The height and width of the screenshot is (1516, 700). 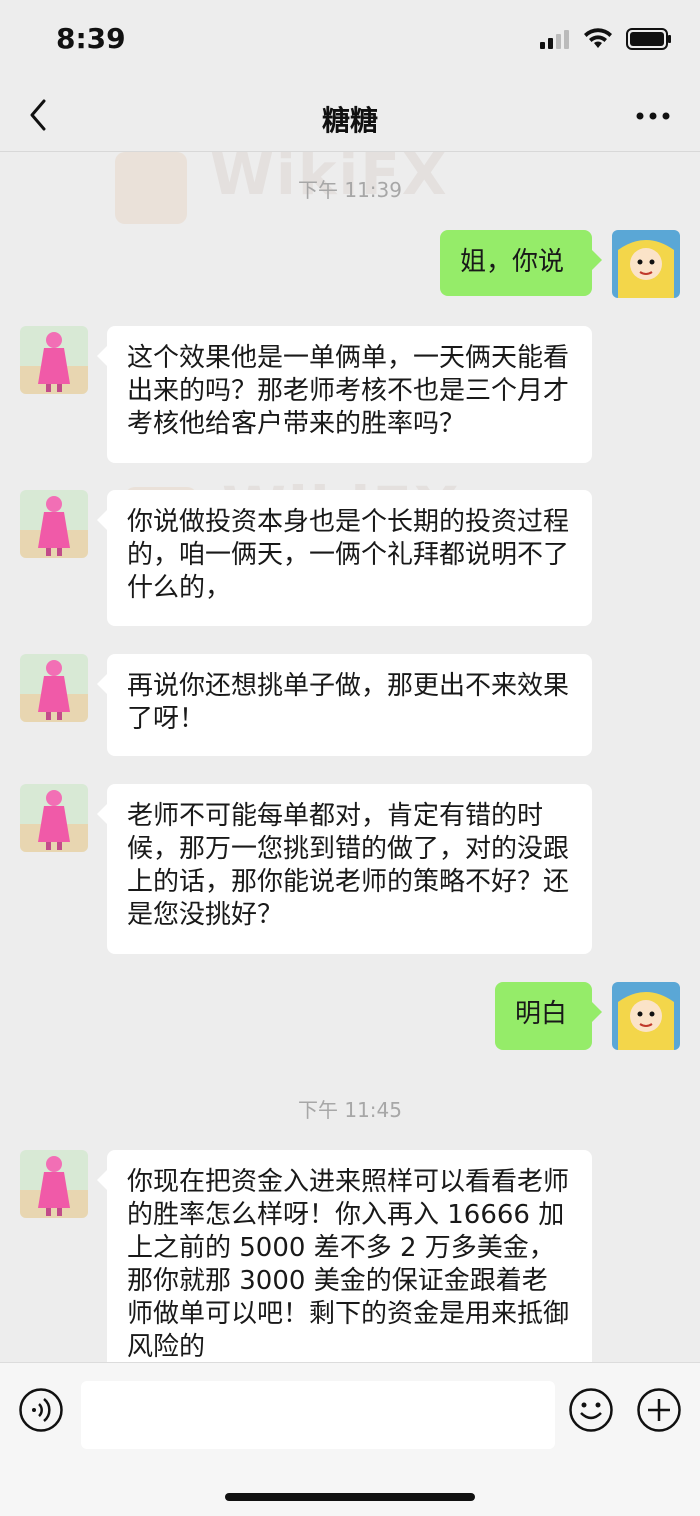 What do you see at coordinates (648, 39) in the screenshot?
I see `battery-icon` at bounding box center [648, 39].